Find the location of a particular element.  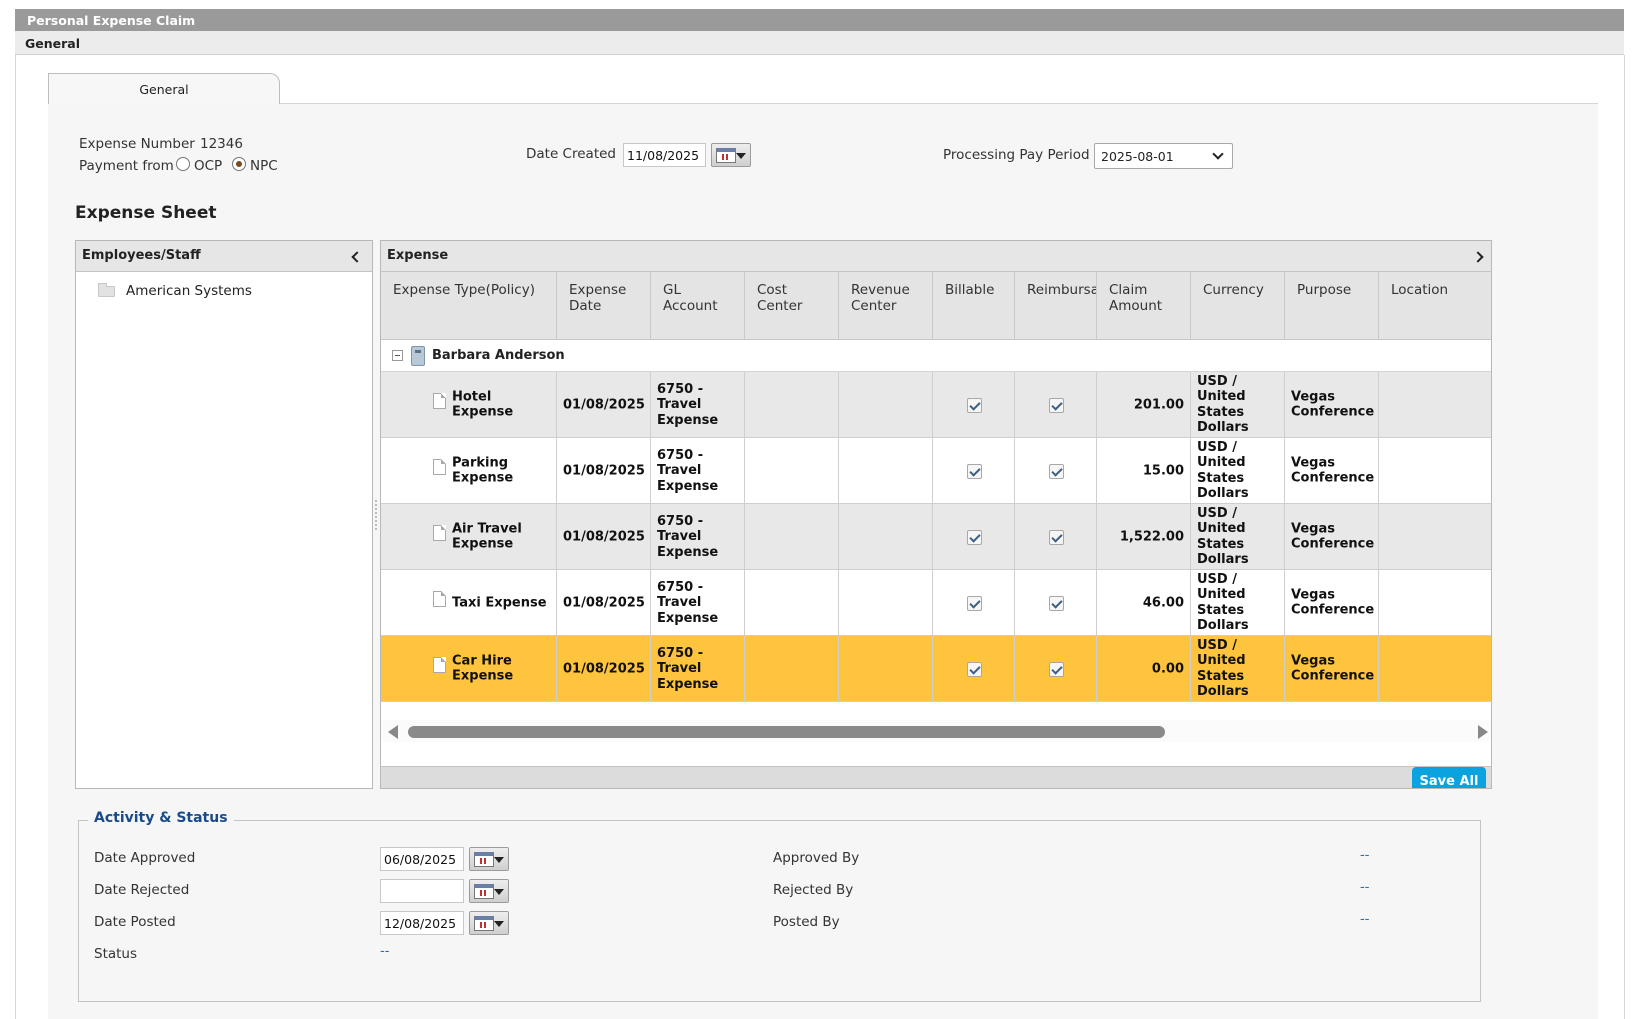

group-row: Barbara Anderson is located at coordinates (936, 356).